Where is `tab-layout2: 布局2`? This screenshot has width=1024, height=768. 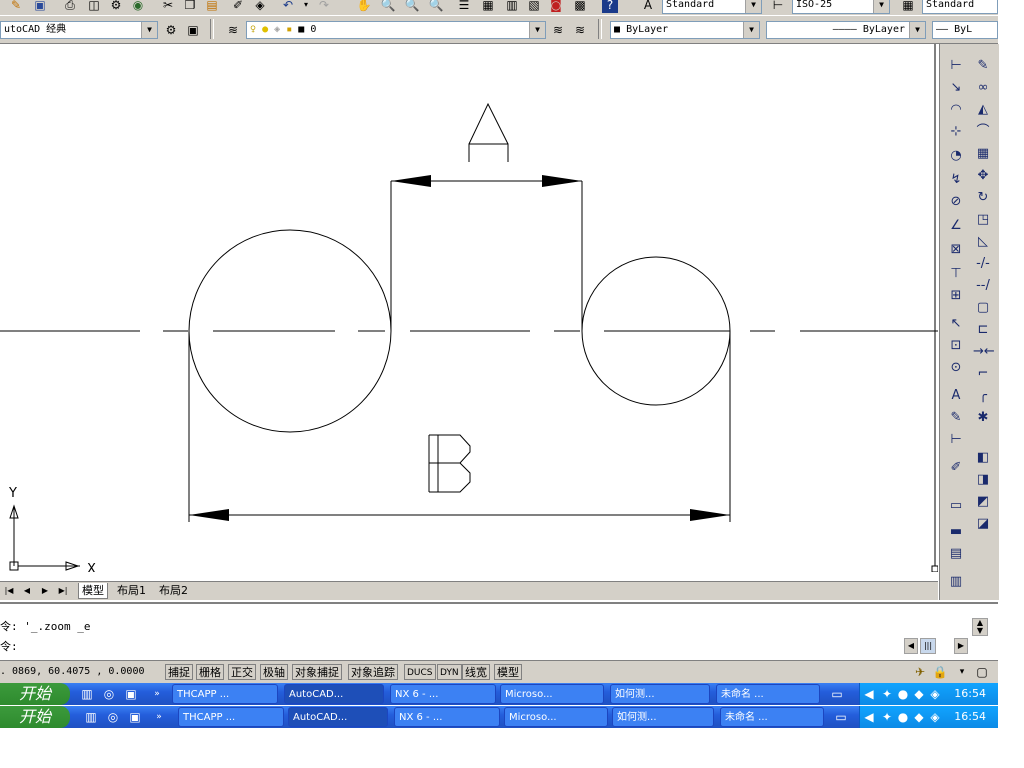
tab-layout2: 布局2 is located at coordinates (173, 590).